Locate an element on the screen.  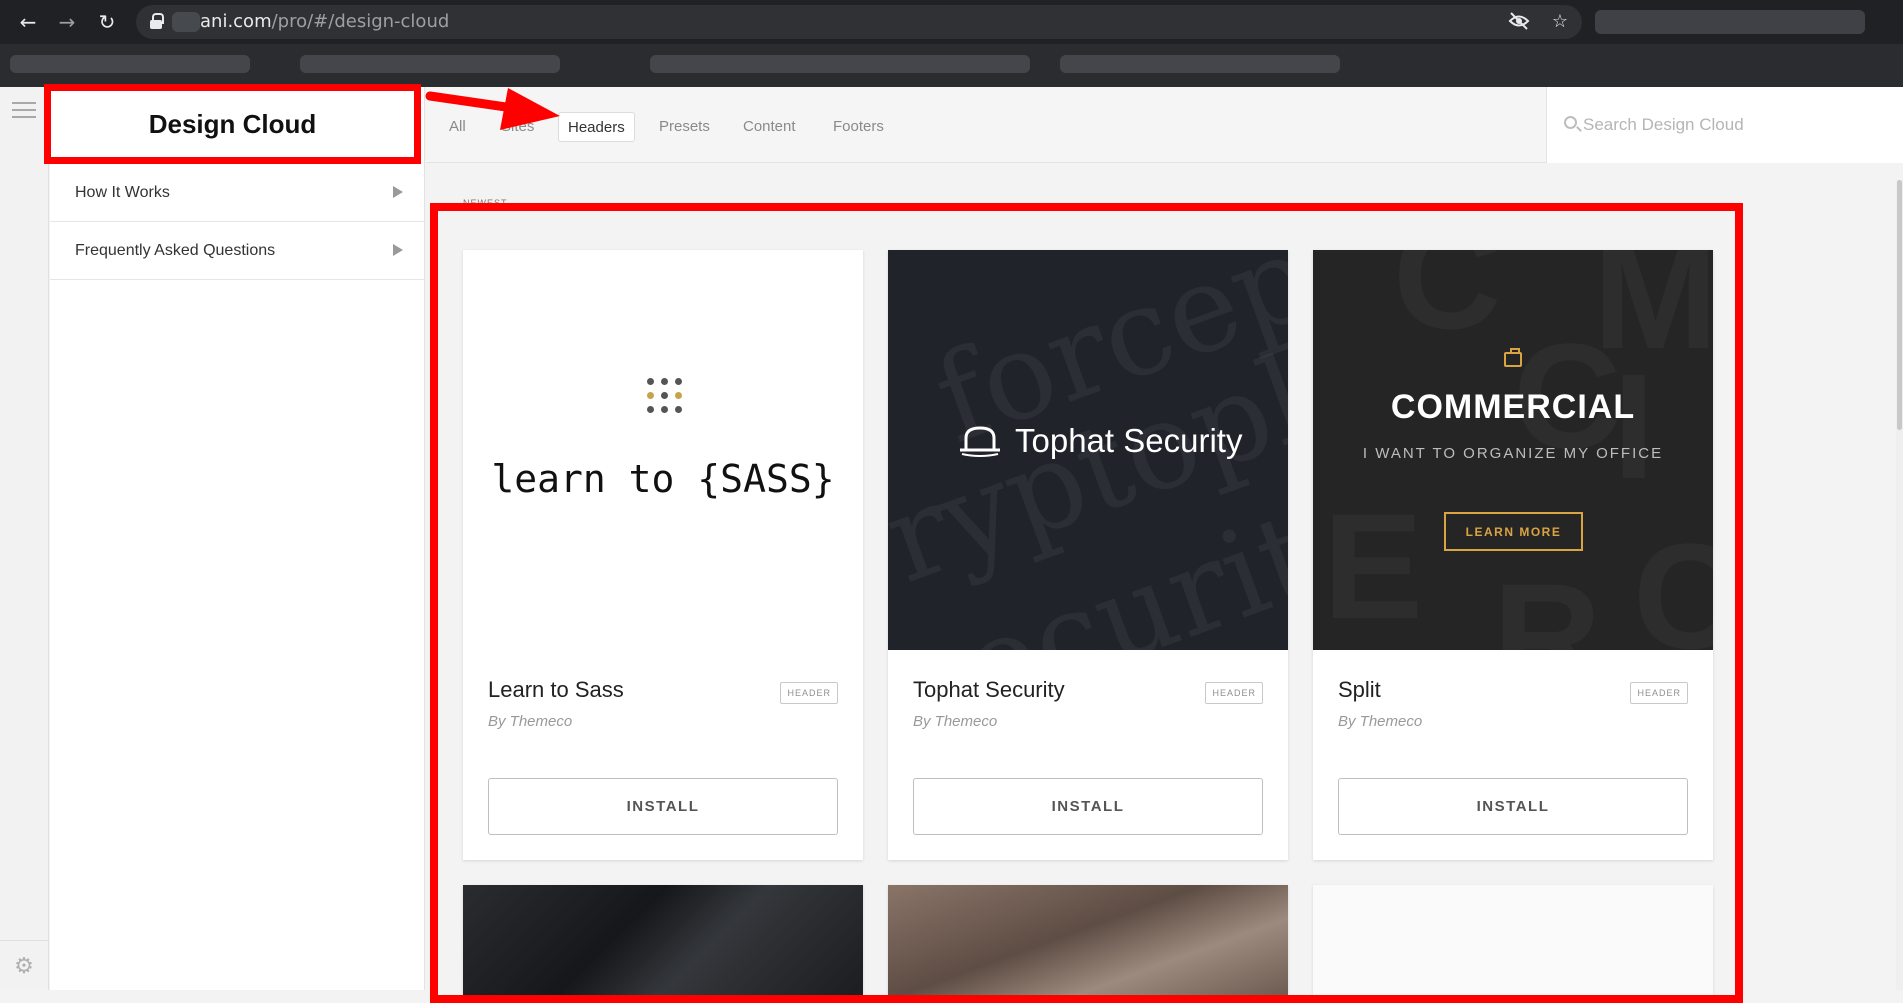
redacted-url-part is located at coordinates (186, 22).